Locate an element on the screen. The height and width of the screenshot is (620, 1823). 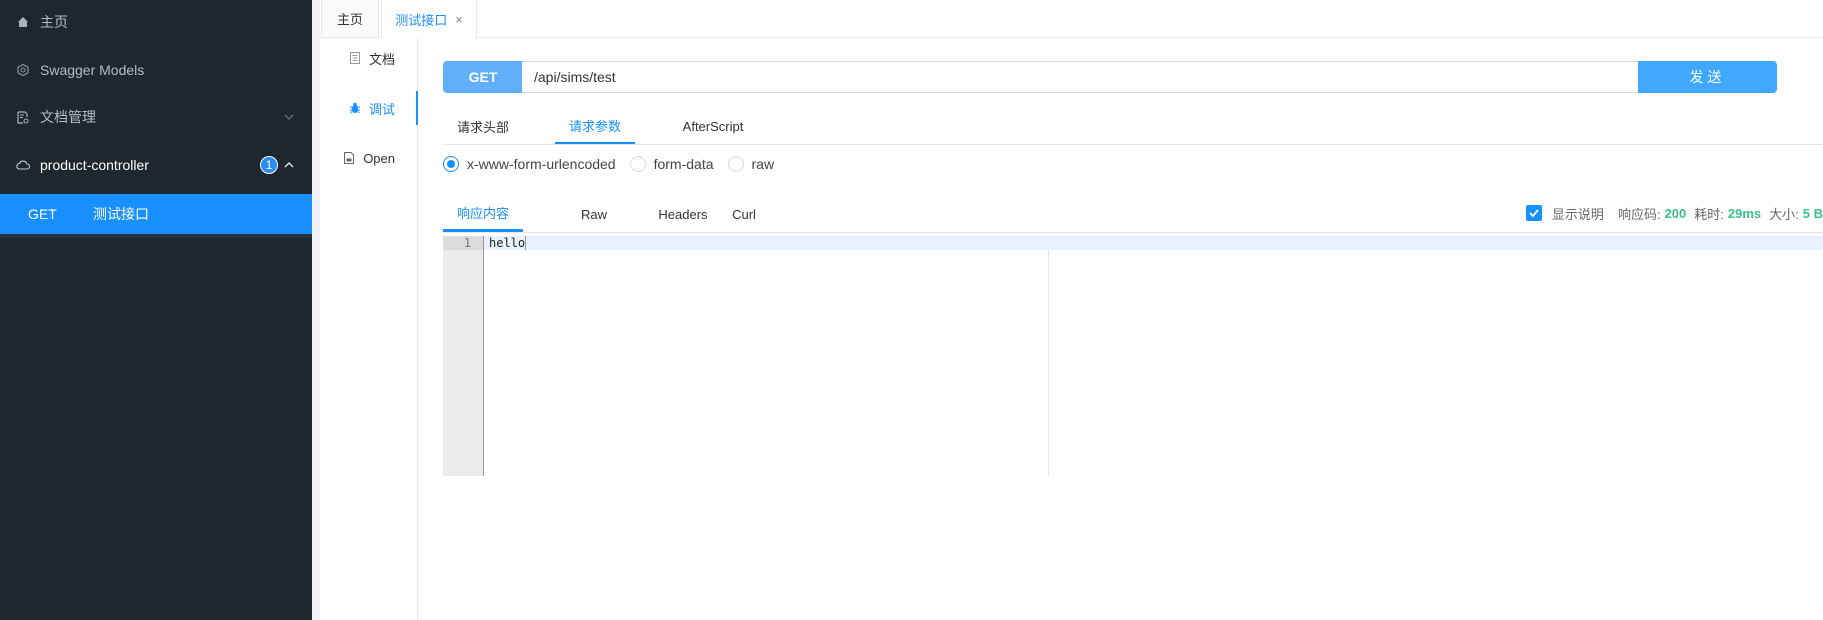
size-value: 5 B is located at coordinates (1812, 213).